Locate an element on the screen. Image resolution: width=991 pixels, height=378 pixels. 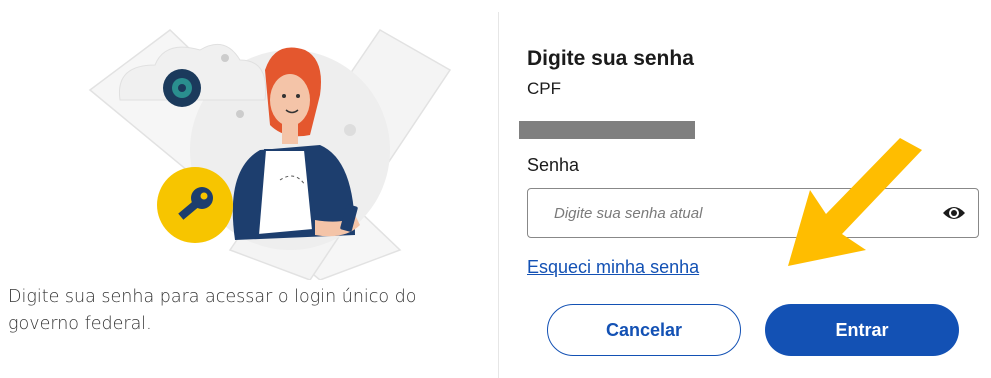
eye-icon is located at coordinates (954, 213).